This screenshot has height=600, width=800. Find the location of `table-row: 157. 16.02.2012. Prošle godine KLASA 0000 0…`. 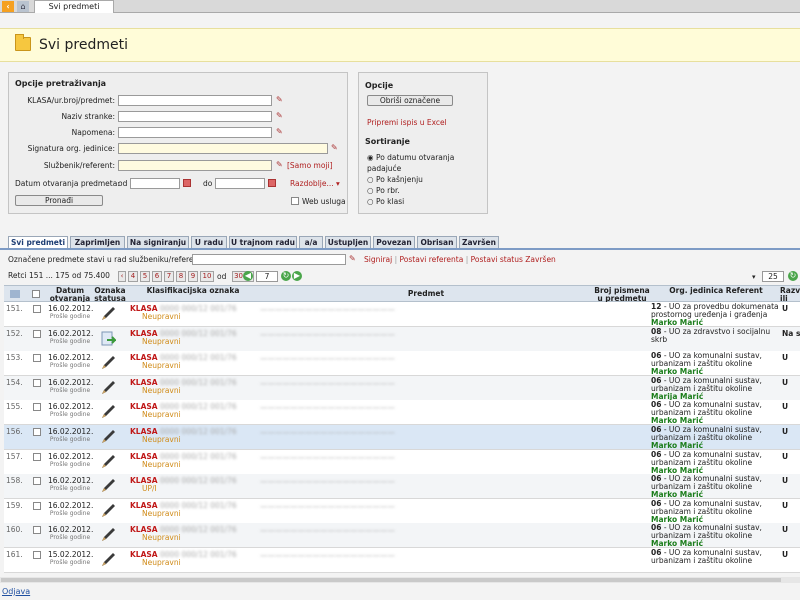

table-row: 157. 16.02.2012. Prošle godine KLASA 0000 0… is located at coordinates (402, 462).